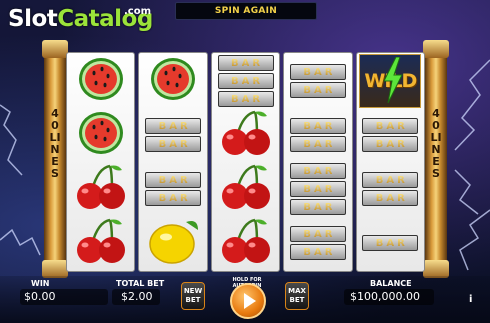 The width and height of the screenshot is (490, 323). What do you see at coordinates (391, 283) in the screenshot?
I see `balance-label: BALANCE` at bounding box center [391, 283].